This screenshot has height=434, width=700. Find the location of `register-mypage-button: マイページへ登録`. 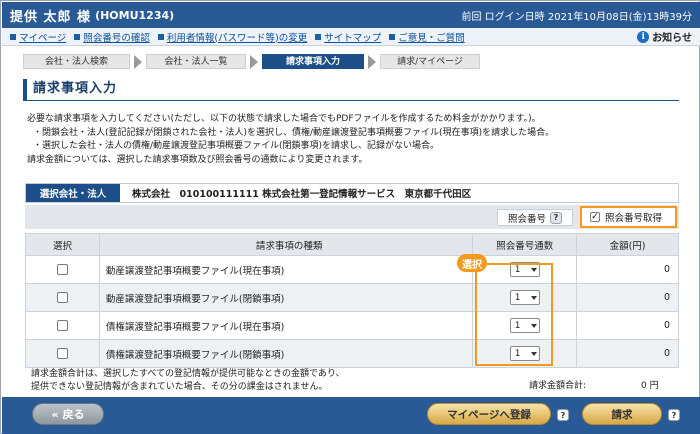

register-mypage-button: マイページへ登録 is located at coordinates (489, 414).